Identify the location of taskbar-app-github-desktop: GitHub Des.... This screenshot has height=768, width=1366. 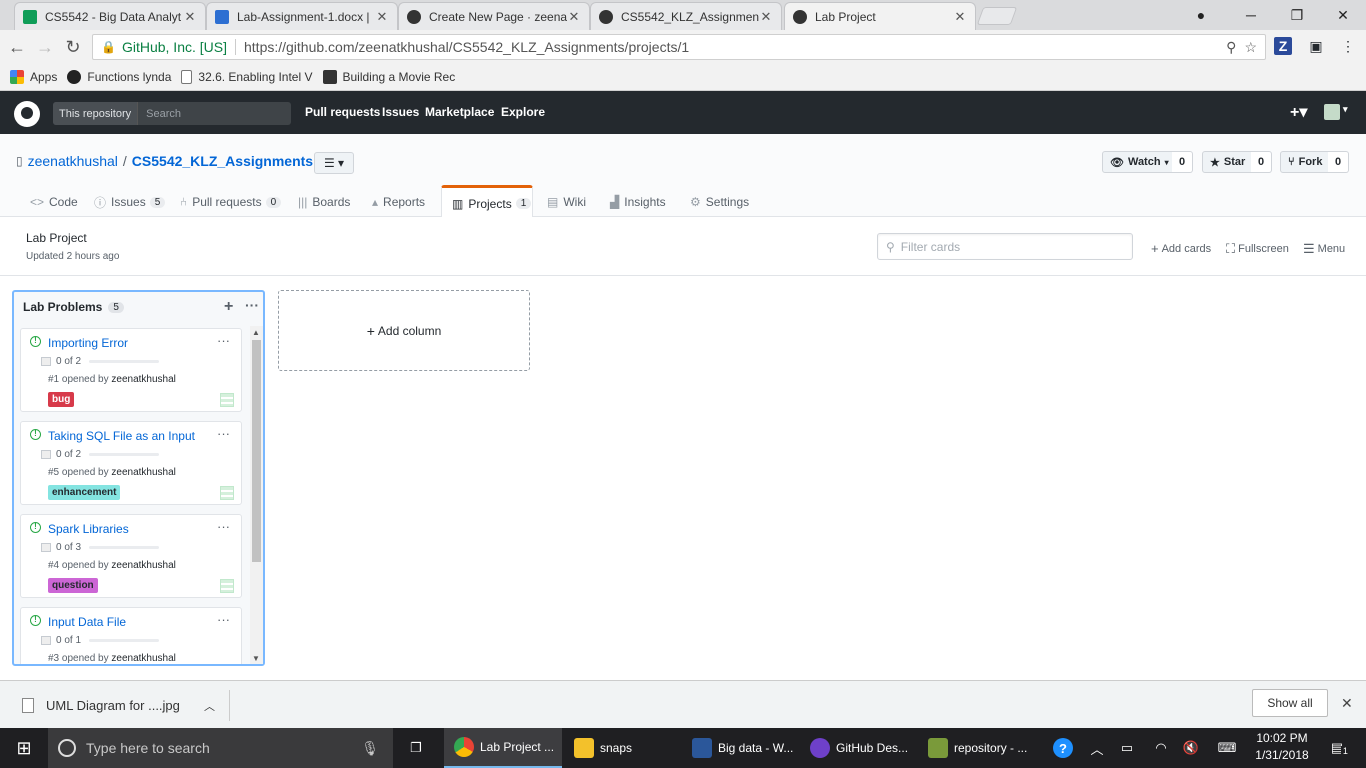
(859, 748).